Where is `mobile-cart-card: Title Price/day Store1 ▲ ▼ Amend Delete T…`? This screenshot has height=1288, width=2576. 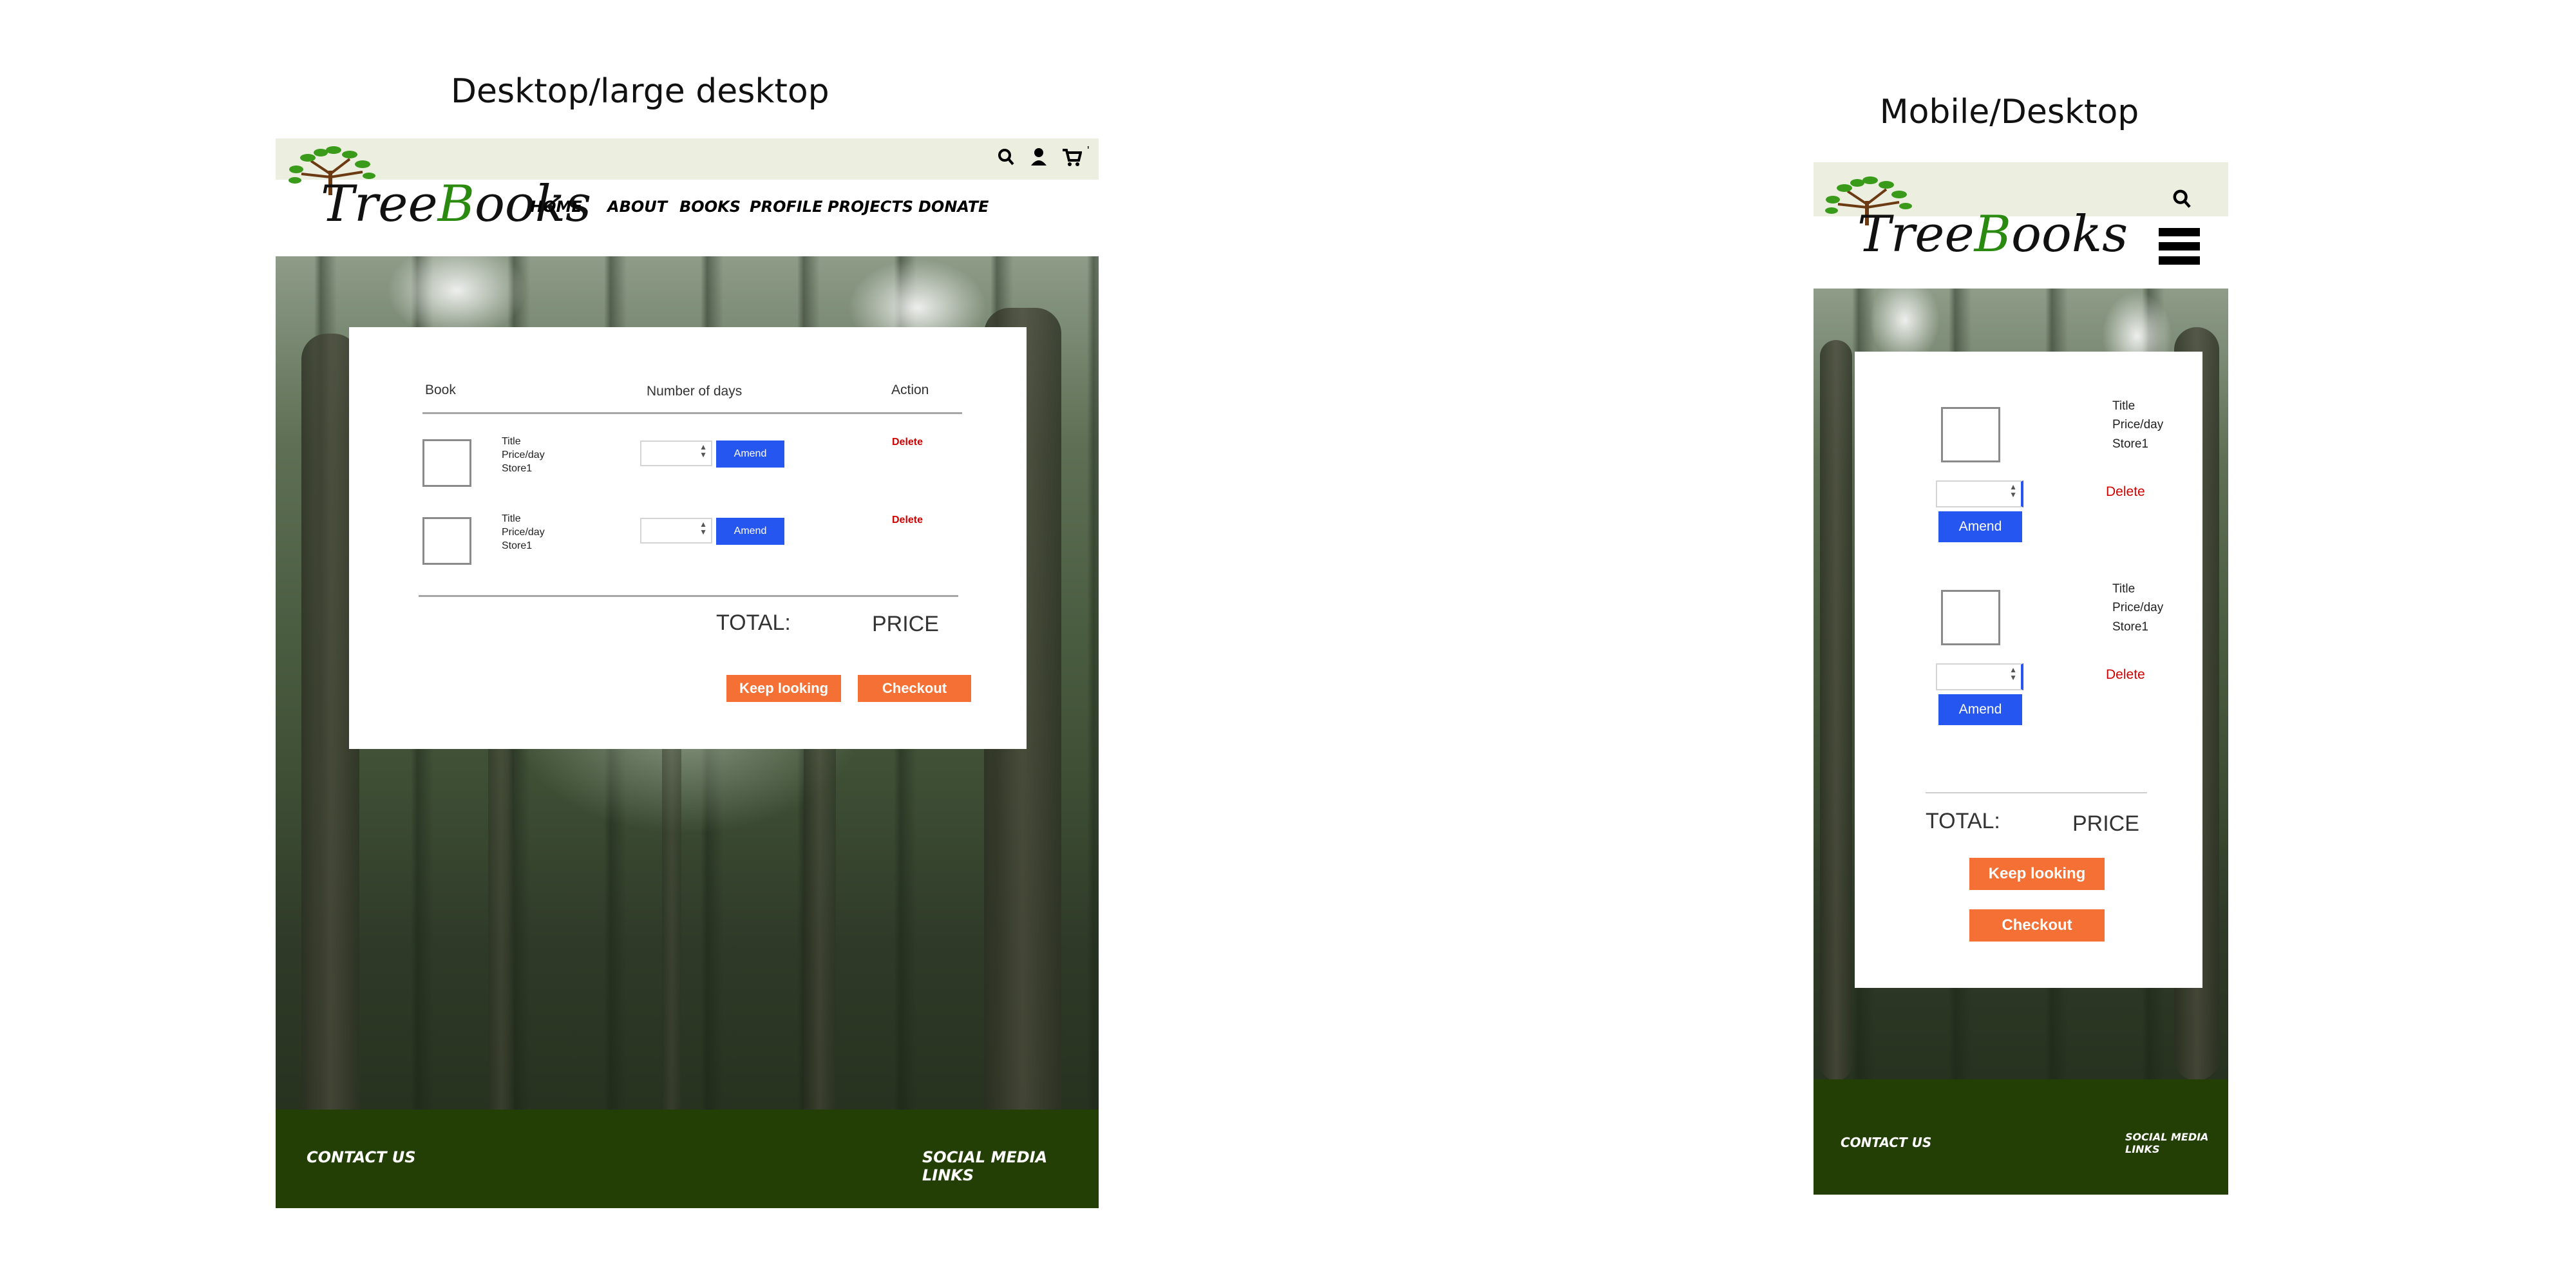
mobile-cart-card: Title Price/day Store1 ▲ ▼ Amend Delete T… is located at coordinates (2028, 670).